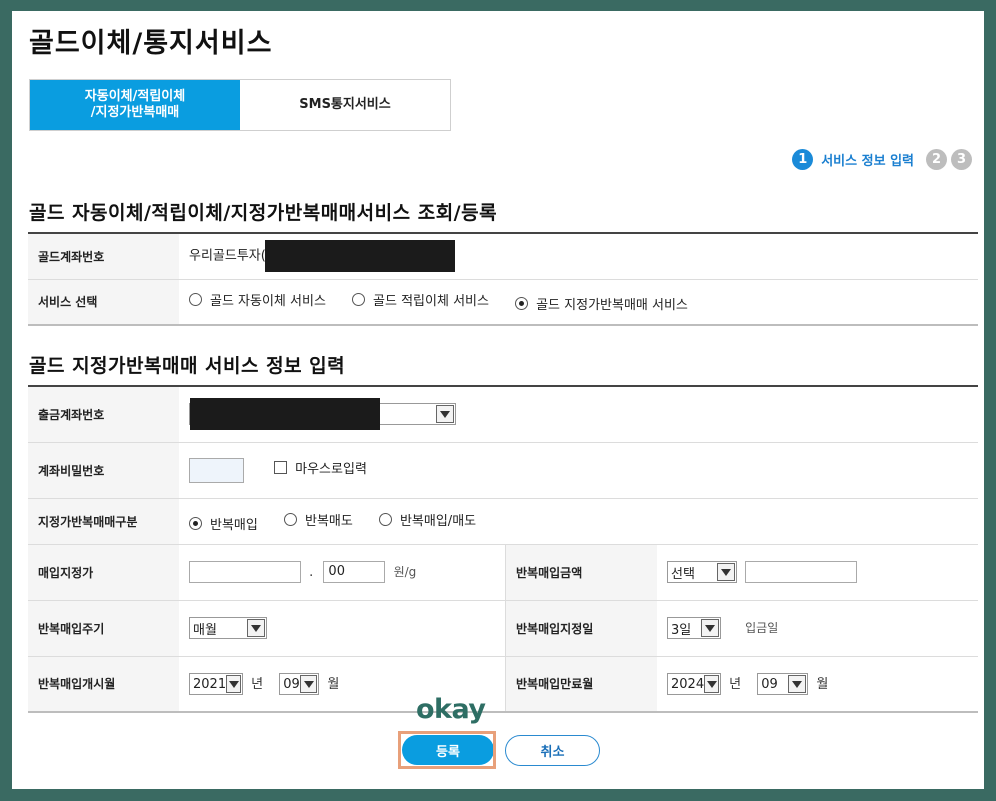 The image size is (996, 801). I want to click on radio-limit-order: 골드 지정가반복매매 서비스, so click(601, 303).